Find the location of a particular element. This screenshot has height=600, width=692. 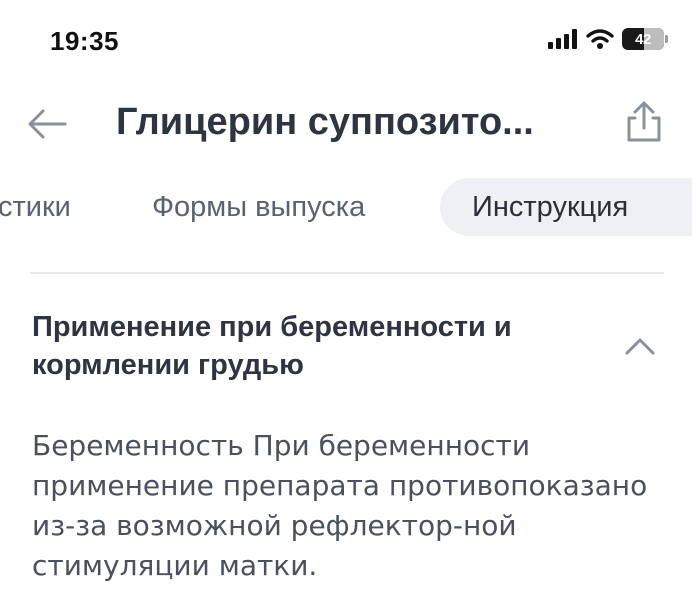

tab-instructions: Инструкция is located at coordinates (566, 207).